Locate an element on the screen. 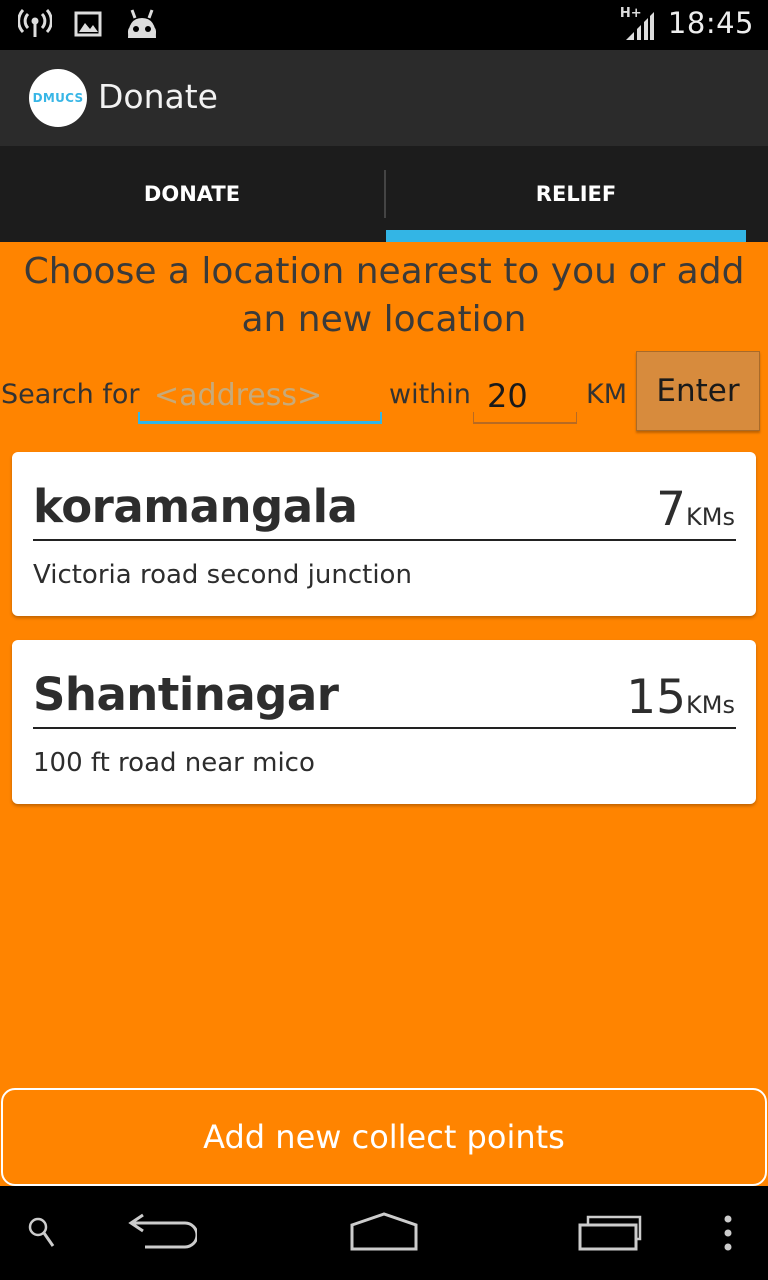  location-name: Shantinagar is located at coordinates (186, 694).